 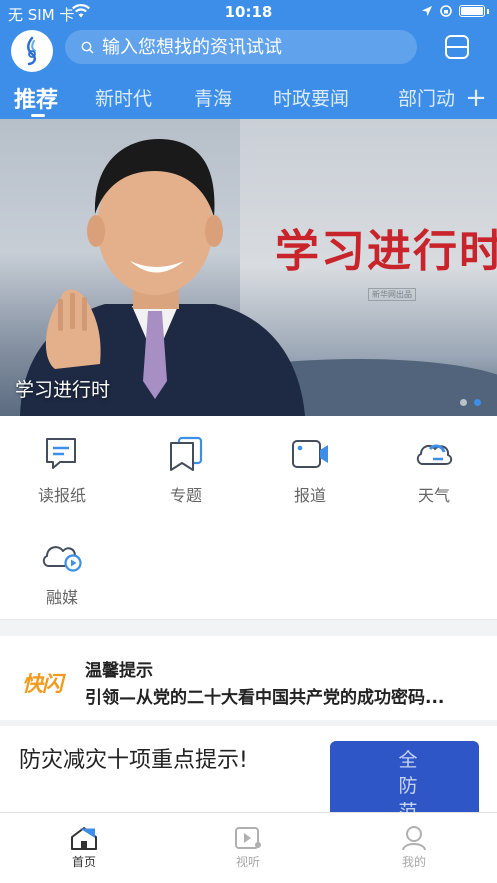 I want to click on logo-icon, so click(x=32, y=51).